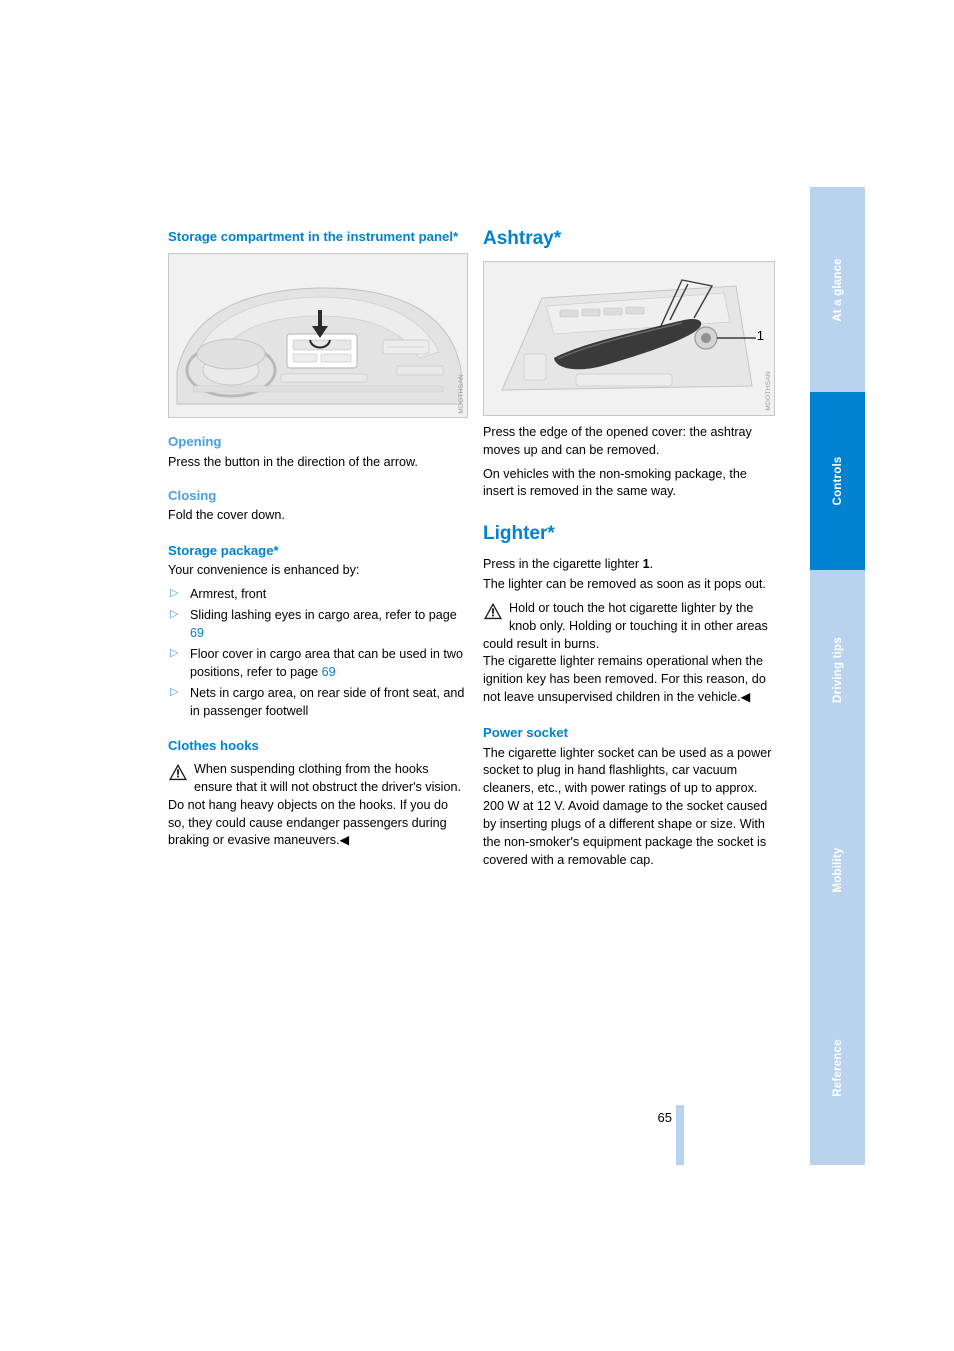  What do you see at coordinates (228, 594) in the screenshot?
I see `list-item-text: Armrest, front` at bounding box center [228, 594].